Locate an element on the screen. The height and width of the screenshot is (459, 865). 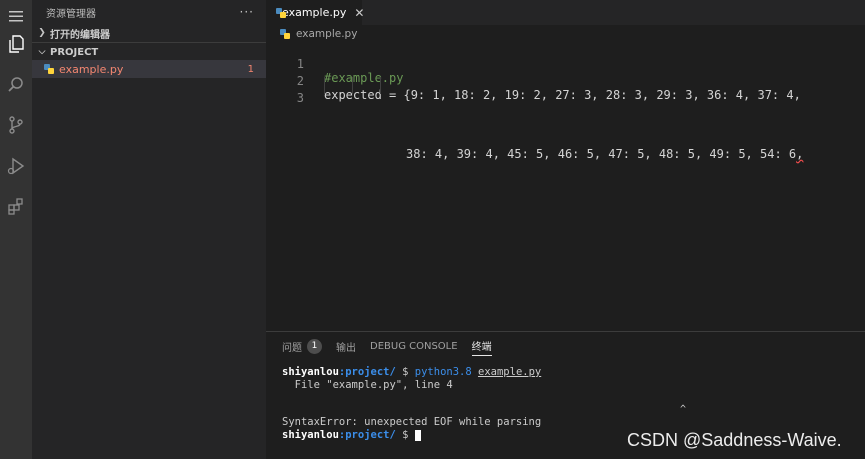
watermark: CSDN @Saddness-Waive. is located at coordinates (734, 440).